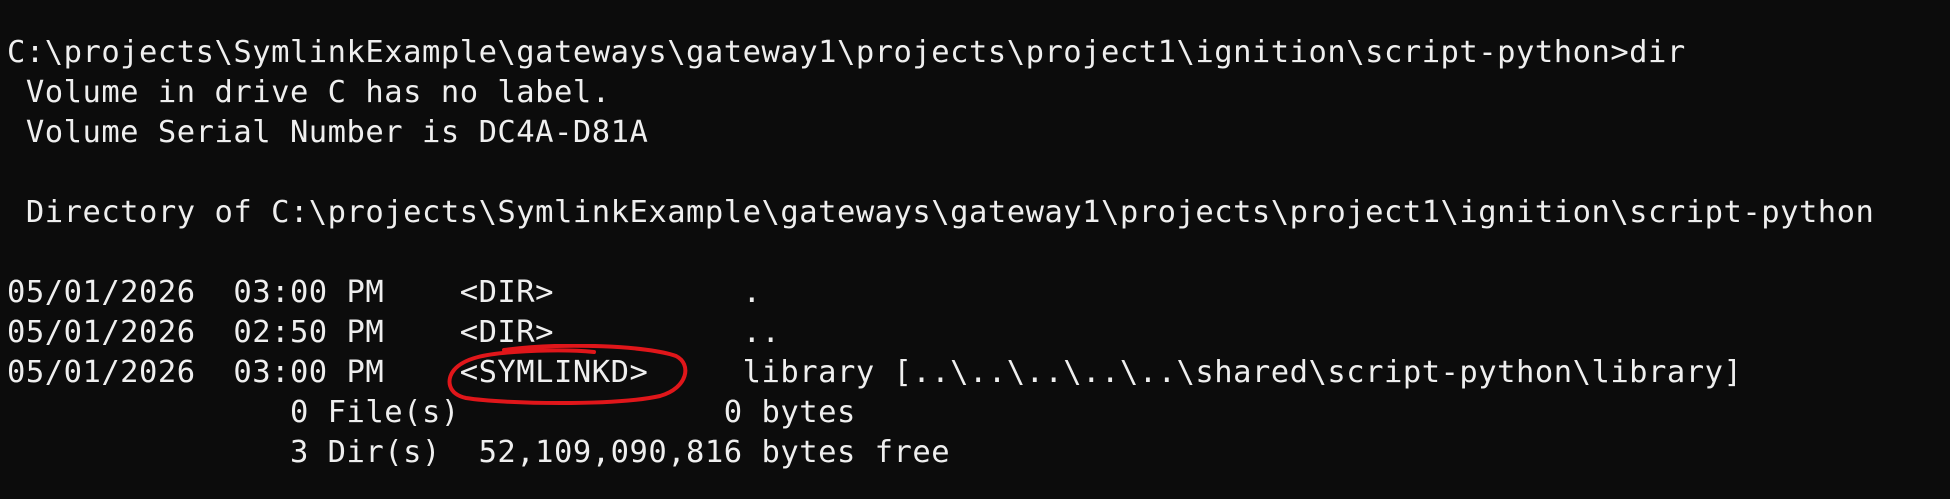 The height and width of the screenshot is (499, 1950). I want to click on dirs-summary-line: 3 Dir(s) 52,109,090,816 bytes free, so click(479, 452).